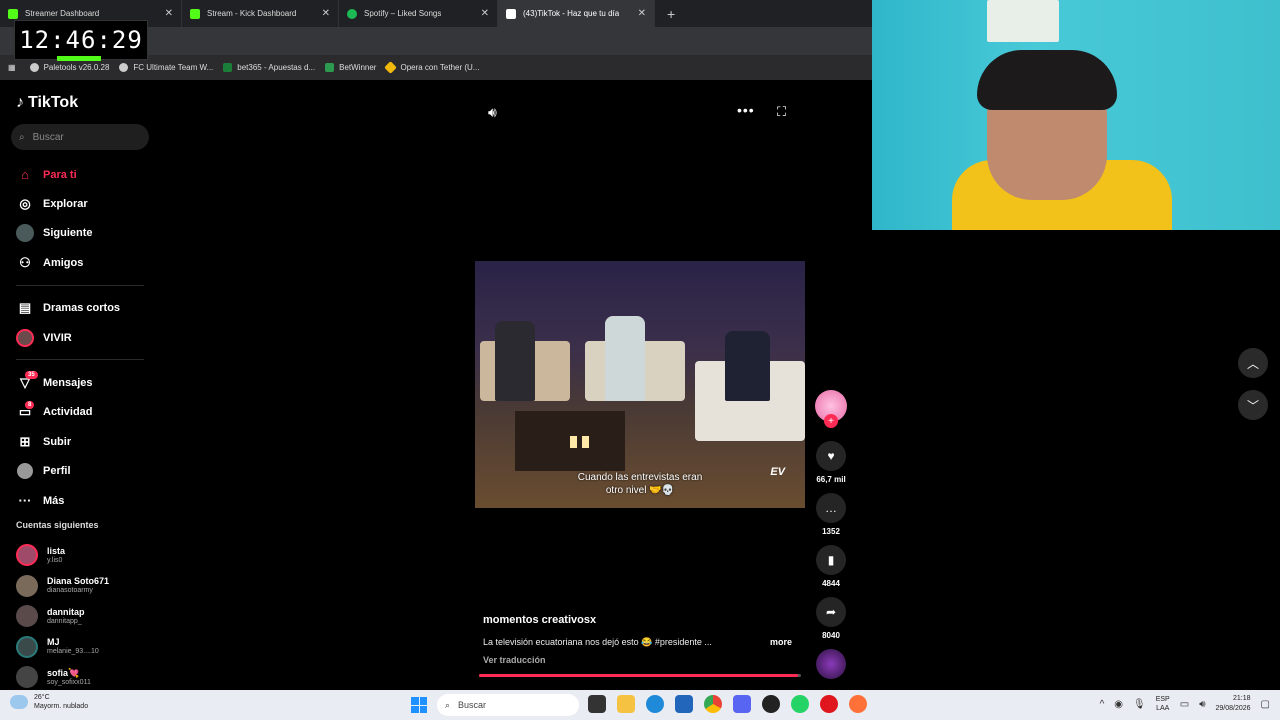  What do you see at coordinates (53, 102) in the screenshot?
I see `logo-text: TikTok` at bounding box center [53, 102].